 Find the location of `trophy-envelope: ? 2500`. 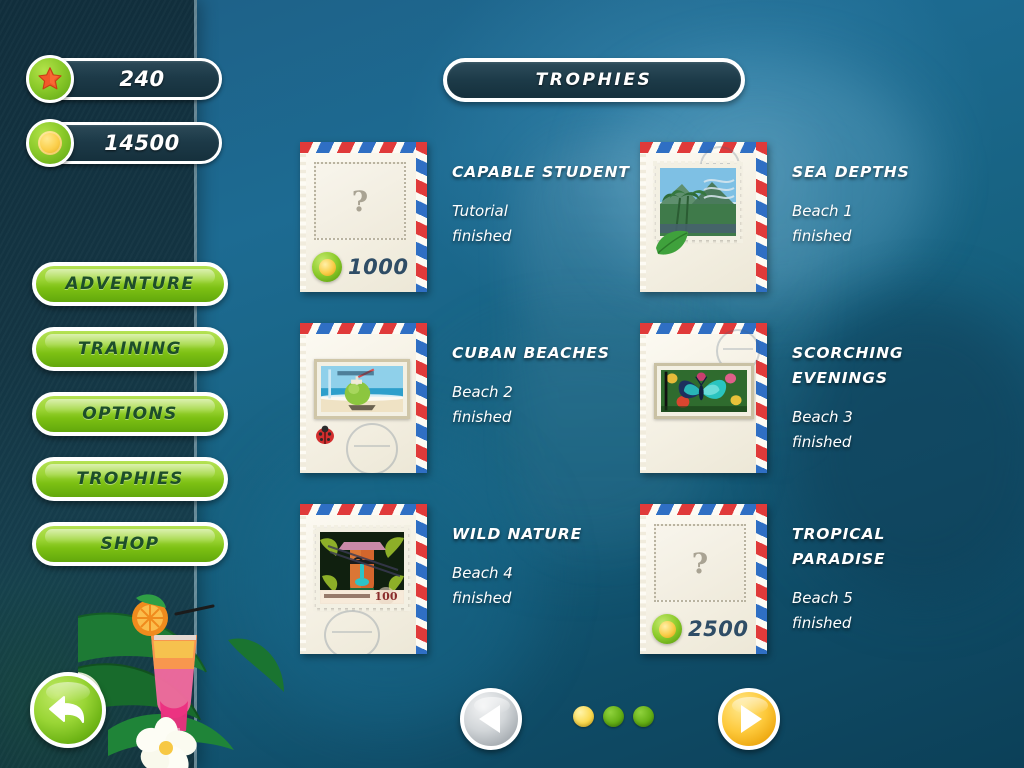

trophy-envelope: ? 2500 is located at coordinates (703, 579).